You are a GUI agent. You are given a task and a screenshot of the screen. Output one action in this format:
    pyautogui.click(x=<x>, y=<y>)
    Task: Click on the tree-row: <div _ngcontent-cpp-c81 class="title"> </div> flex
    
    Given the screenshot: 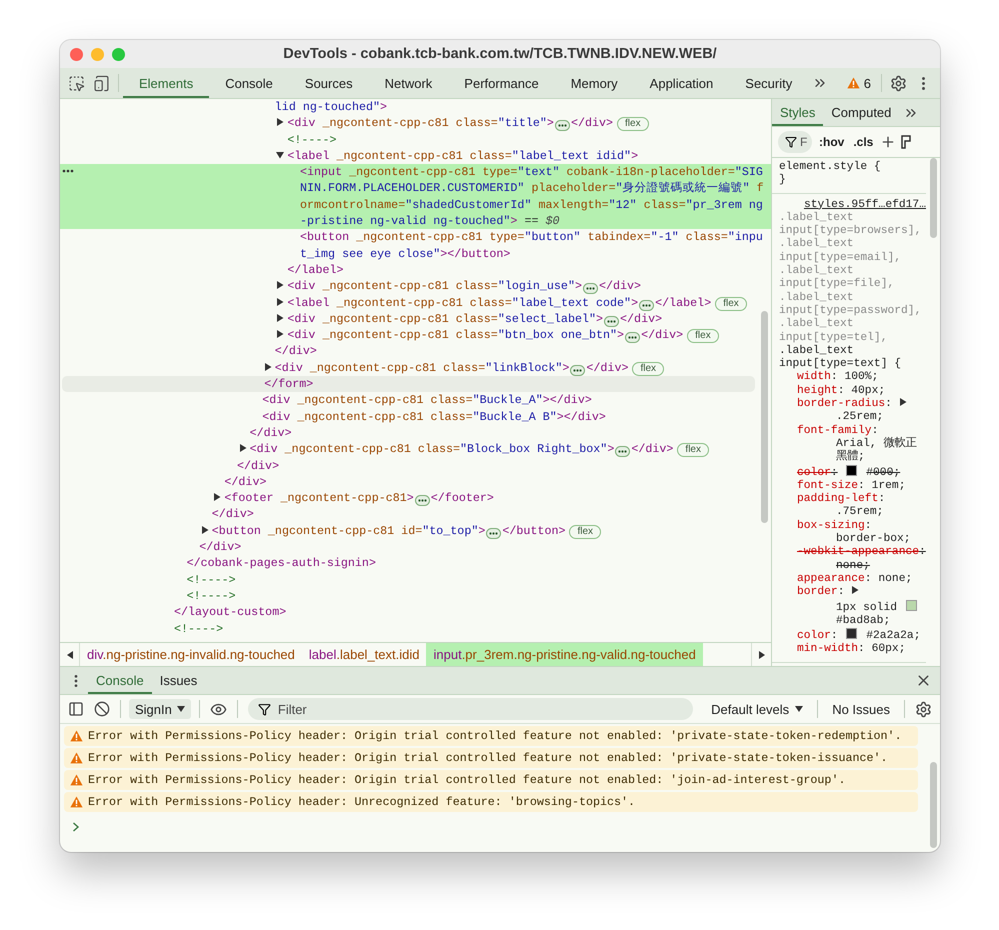 What is the action you would take?
    pyautogui.click(x=415, y=123)
    